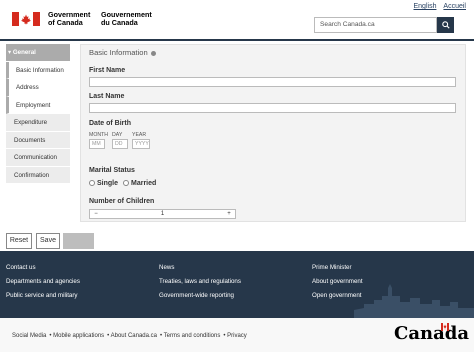 The width and height of the screenshot is (474, 352). I want to click on sidebar-item-communication: Communication, so click(38, 158).